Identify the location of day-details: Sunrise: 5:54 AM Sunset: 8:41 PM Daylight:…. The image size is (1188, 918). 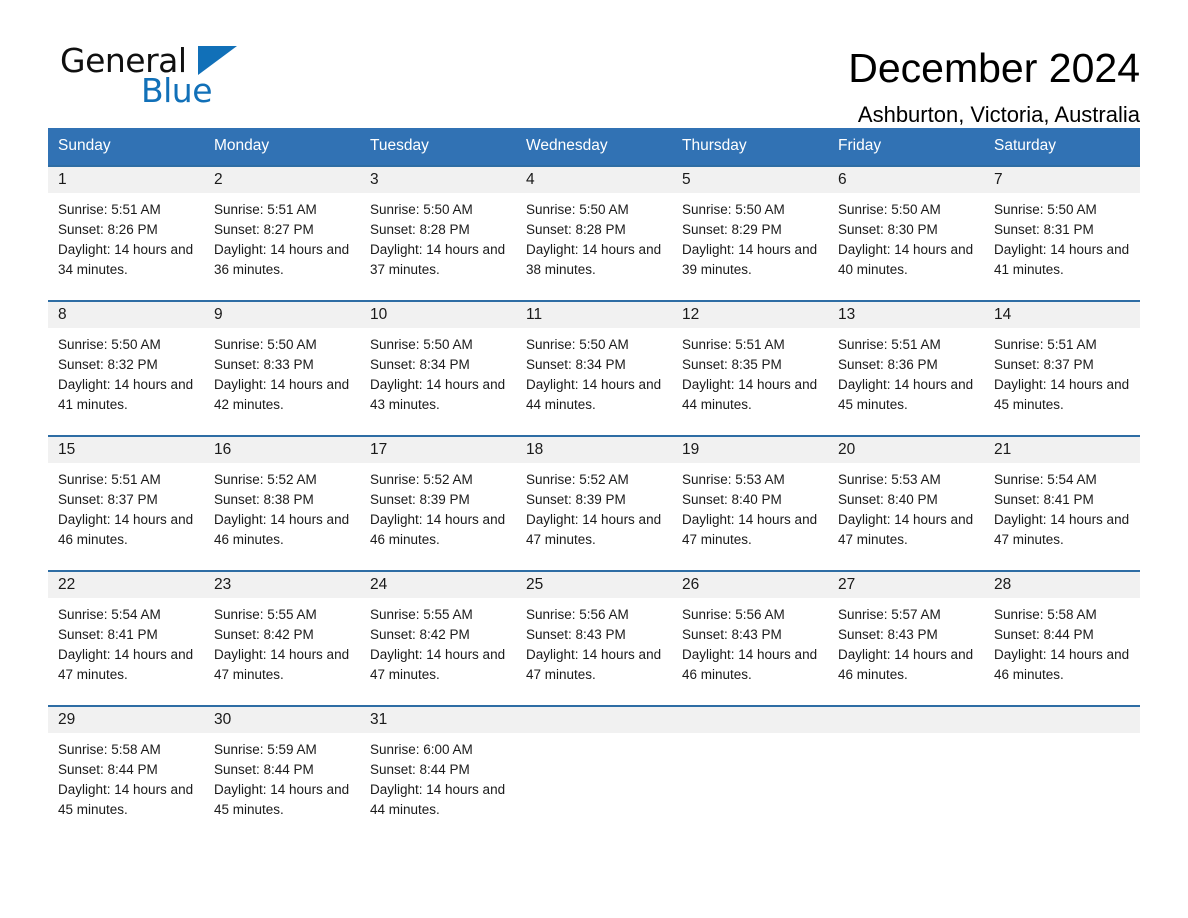
(1062, 506).